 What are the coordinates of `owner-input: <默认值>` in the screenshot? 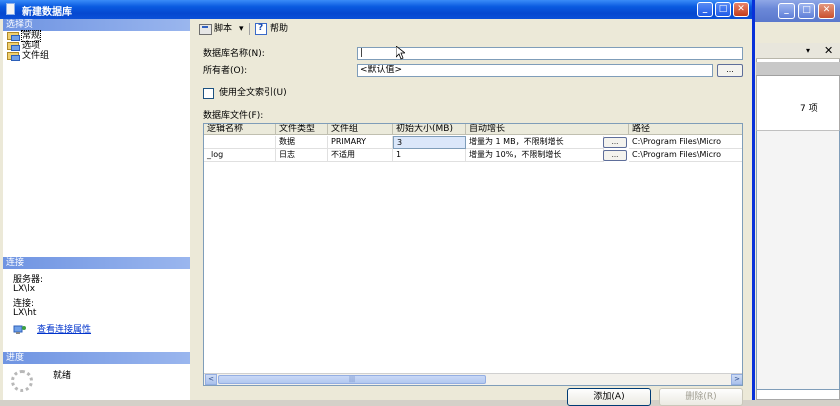 It's located at (535, 70).